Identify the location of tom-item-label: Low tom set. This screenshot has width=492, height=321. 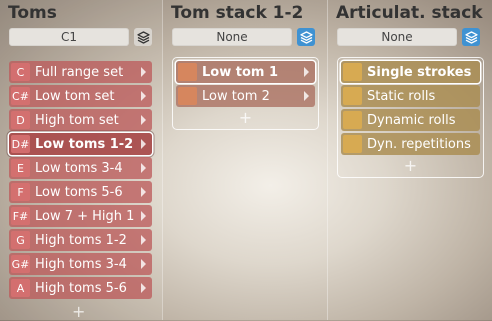
(75, 96).